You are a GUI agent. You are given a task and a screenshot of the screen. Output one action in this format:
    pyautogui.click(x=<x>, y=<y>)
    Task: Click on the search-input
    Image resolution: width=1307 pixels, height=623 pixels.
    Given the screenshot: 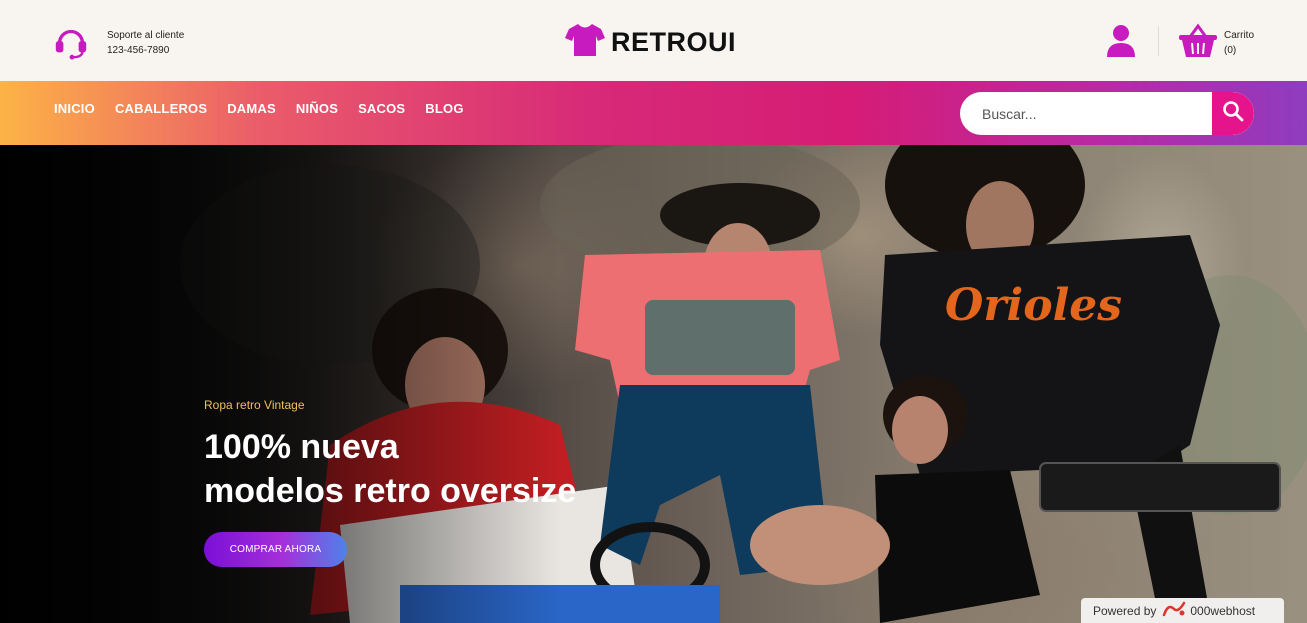 What is the action you would take?
    pyautogui.click(x=1086, y=113)
    